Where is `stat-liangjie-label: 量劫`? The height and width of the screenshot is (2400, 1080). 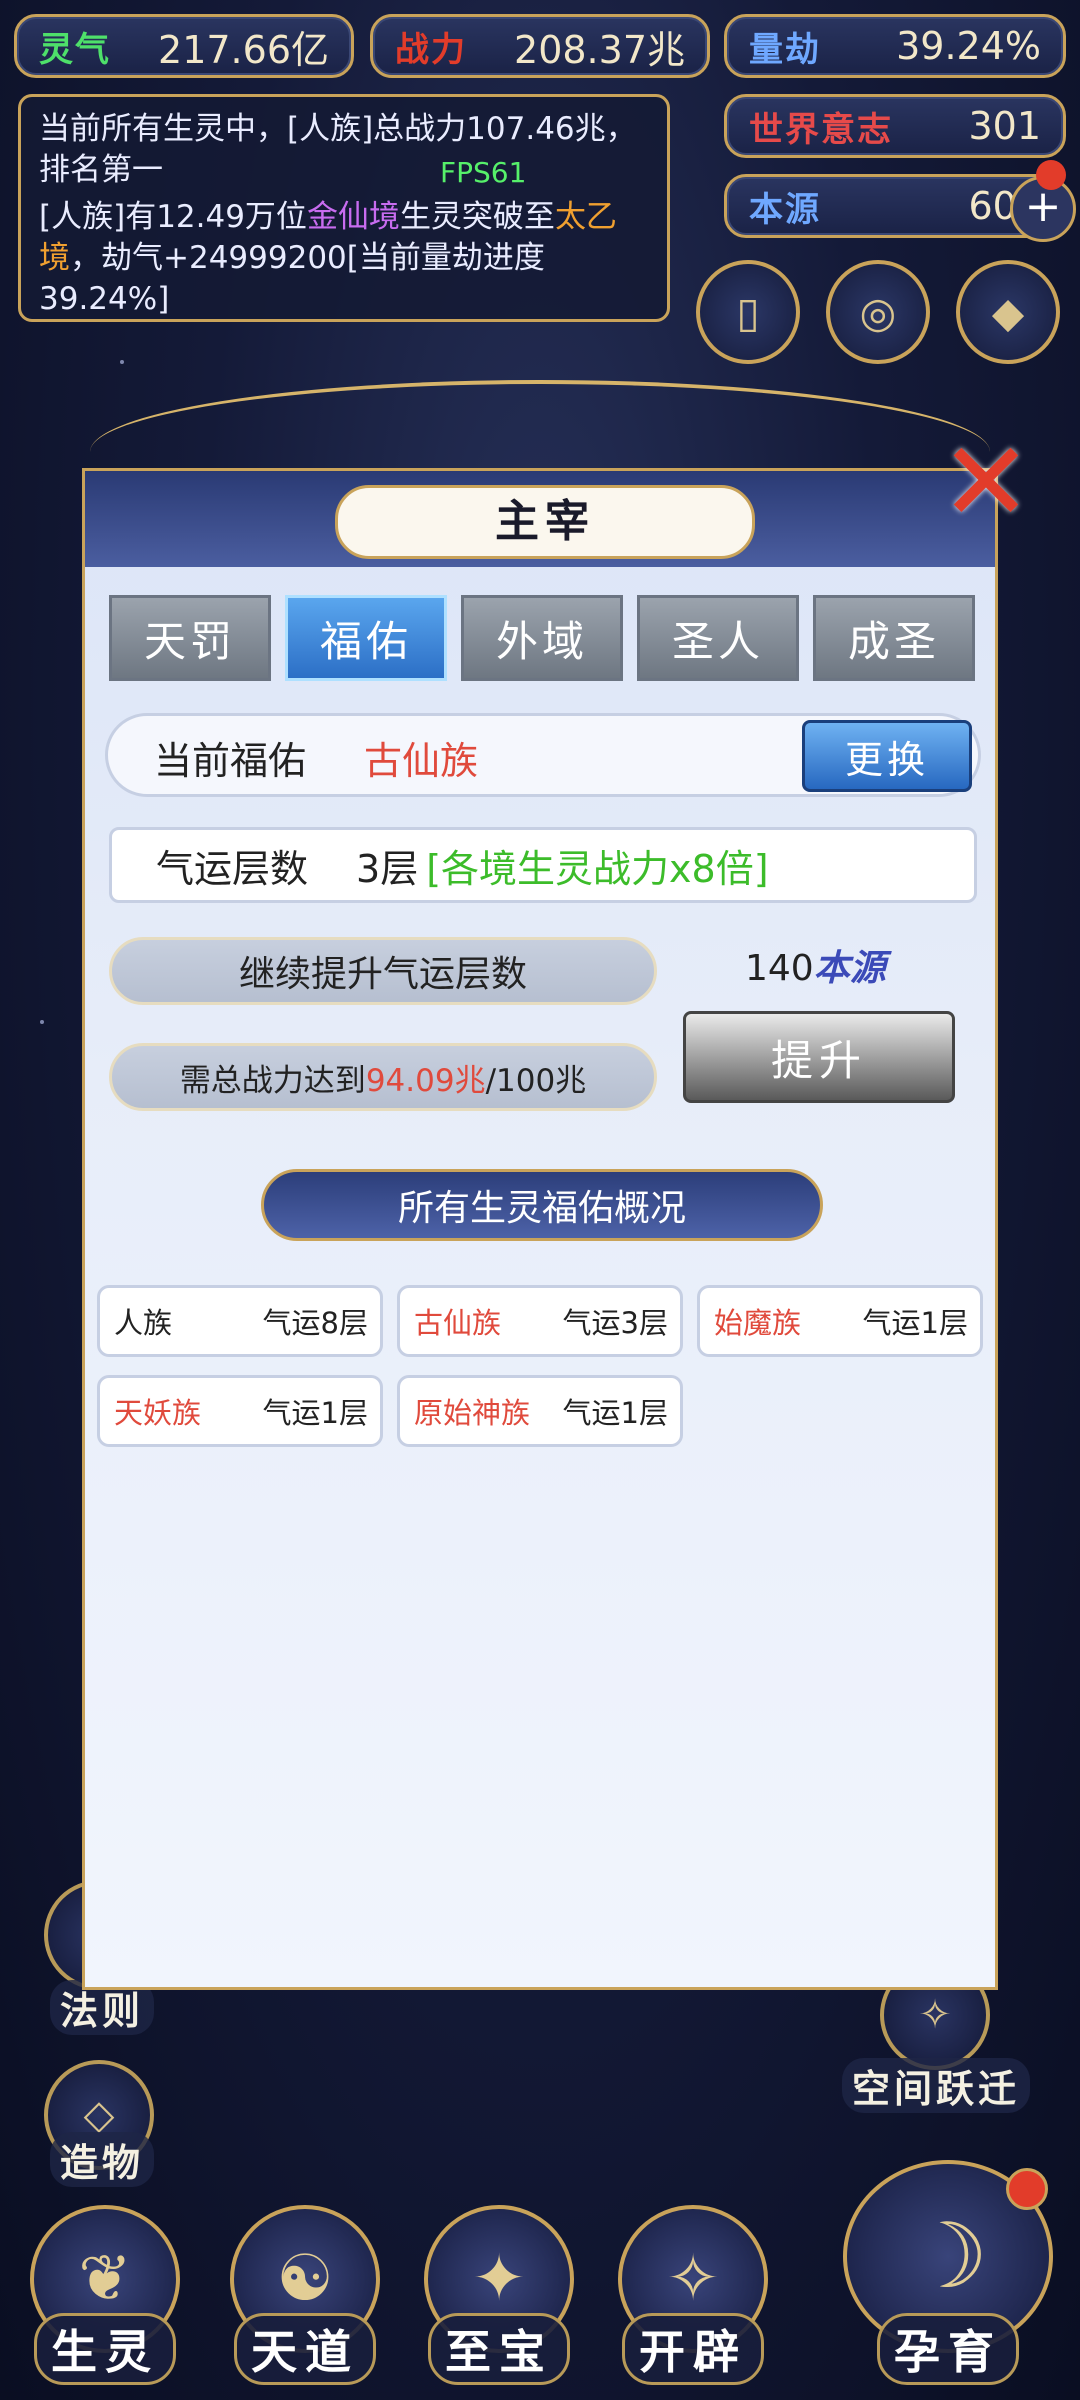
stat-liangjie-label: 量劫 is located at coordinates (785, 49).